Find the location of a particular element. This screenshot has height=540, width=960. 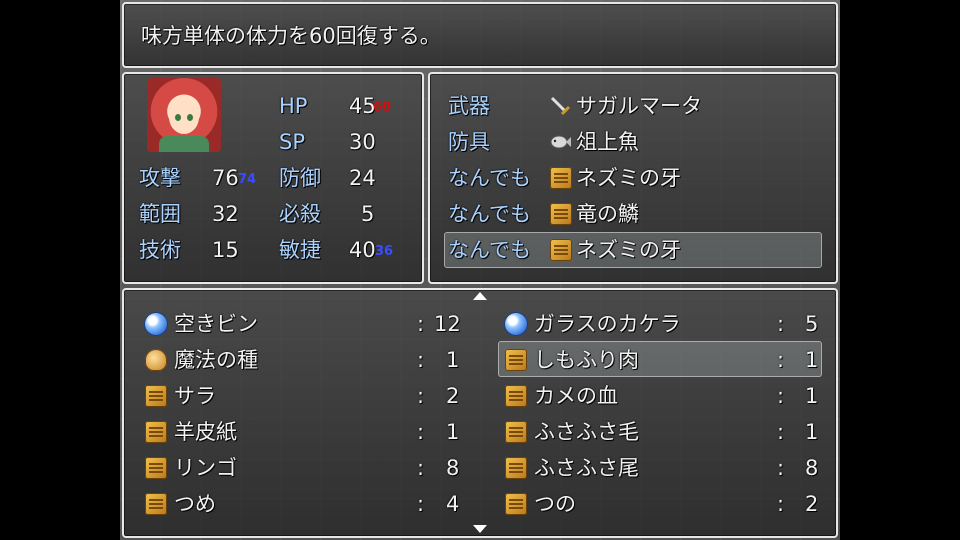

inv-right-name-3: ふさふさ毛 is located at coordinates (586, 432).